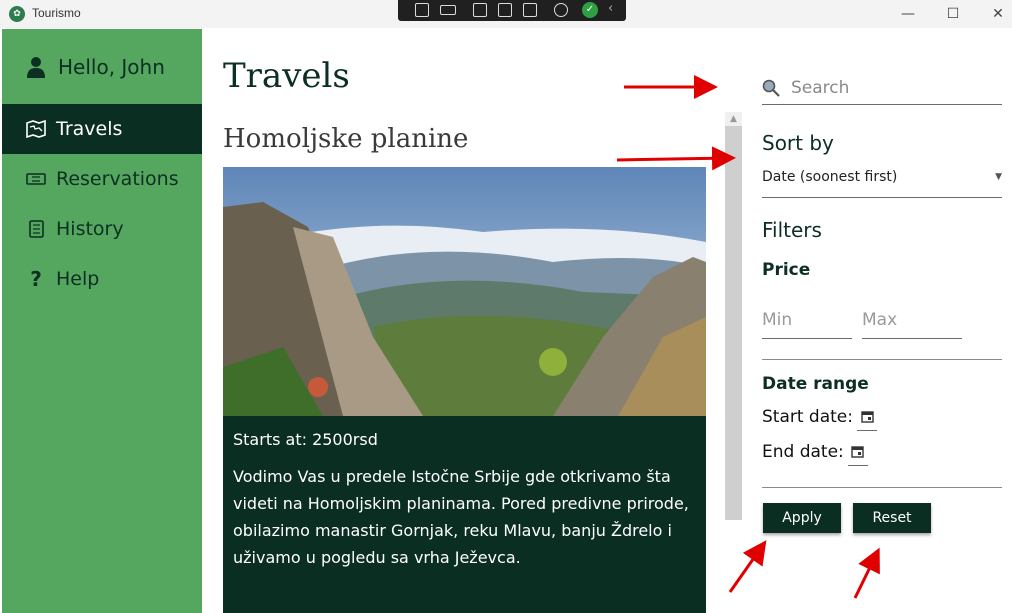 This screenshot has width=1012, height=613. I want to click on search-input, so click(891, 88).